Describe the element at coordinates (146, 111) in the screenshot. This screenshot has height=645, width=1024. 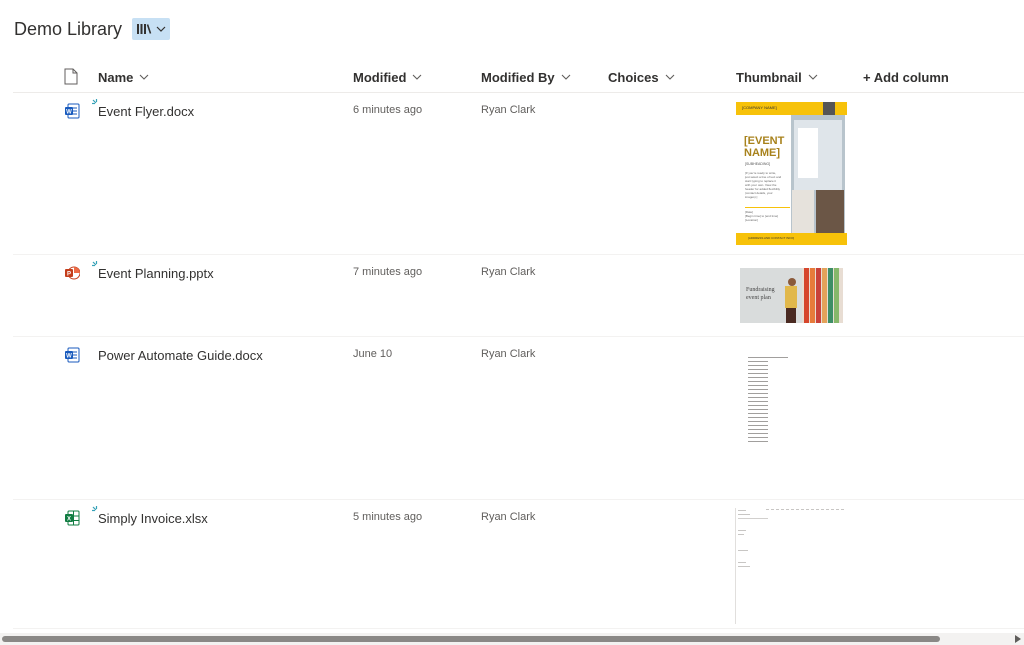
I see `file-name-link: Event Flyer.docx` at that location.